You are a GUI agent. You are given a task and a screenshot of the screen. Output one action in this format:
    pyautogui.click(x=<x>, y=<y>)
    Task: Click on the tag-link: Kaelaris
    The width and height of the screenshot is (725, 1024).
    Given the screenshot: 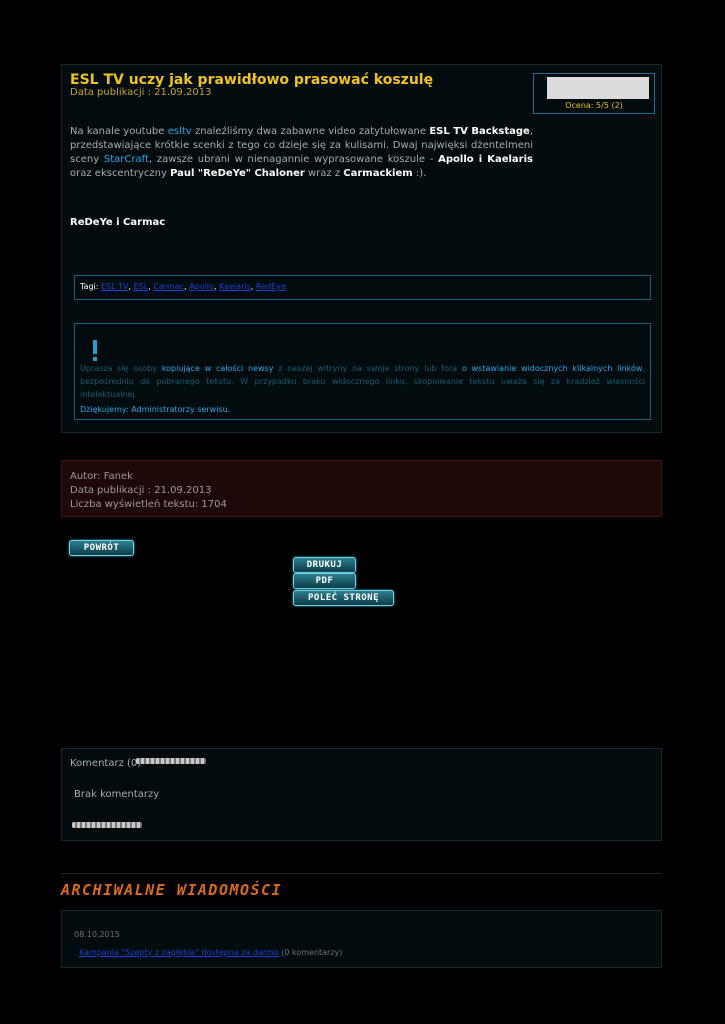 What is the action you would take?
    pyautogui.click(x=235, y=286)
    